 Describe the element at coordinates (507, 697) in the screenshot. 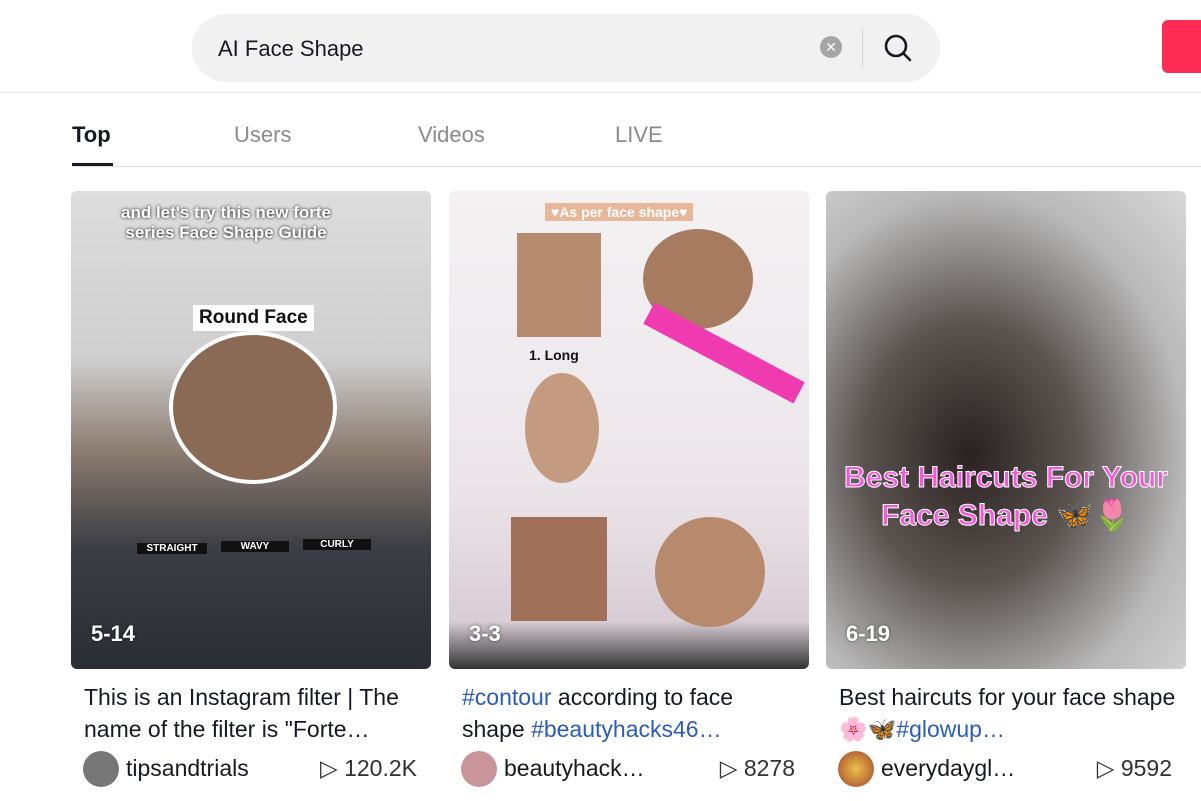

I see `hashtag-link: #contour` at that location.